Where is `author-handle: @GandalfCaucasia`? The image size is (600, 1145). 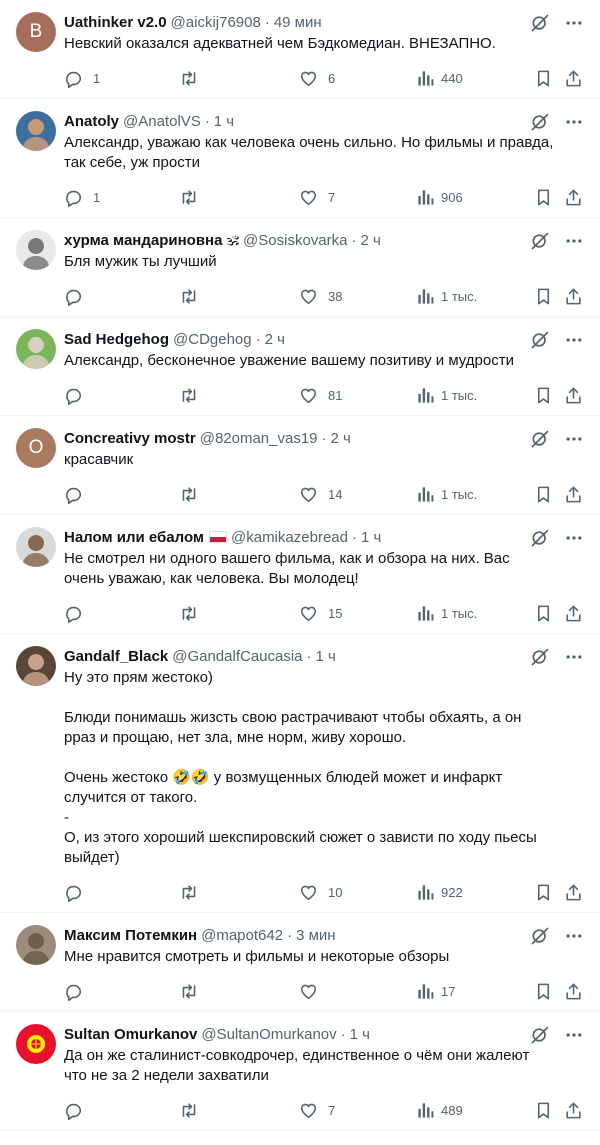 author-handle: @GandalfCaucasia is located at coordinates (237, 656).